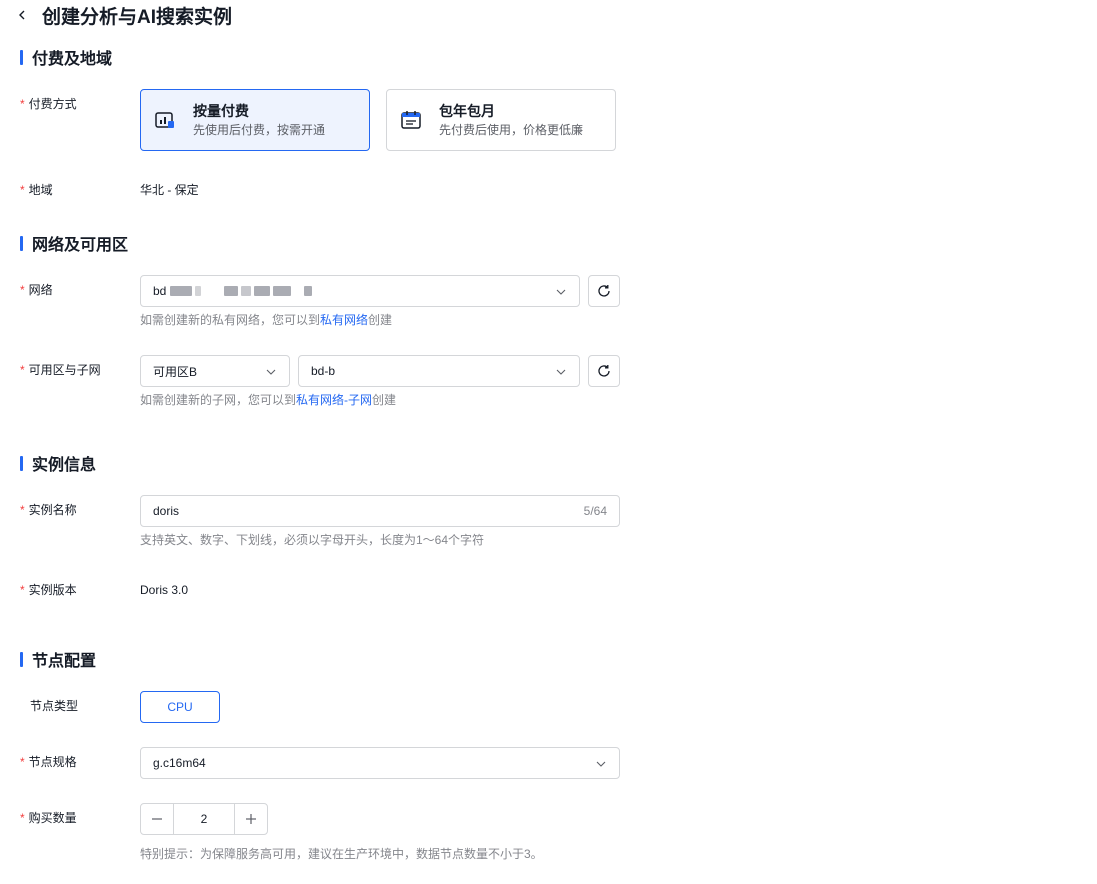 The image size is (1097, 884). Describe the element at coordinates (22, 15) in the screenshot. I see `back-arrow-icon` at that location.